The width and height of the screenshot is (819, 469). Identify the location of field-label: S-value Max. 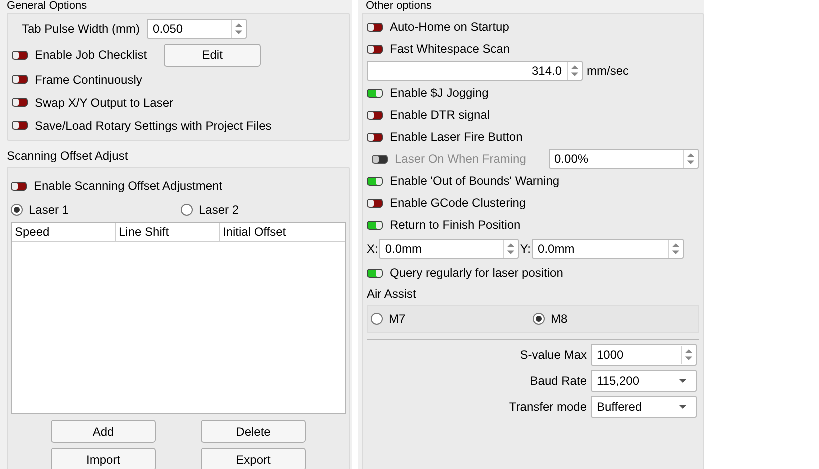
(553, 355).